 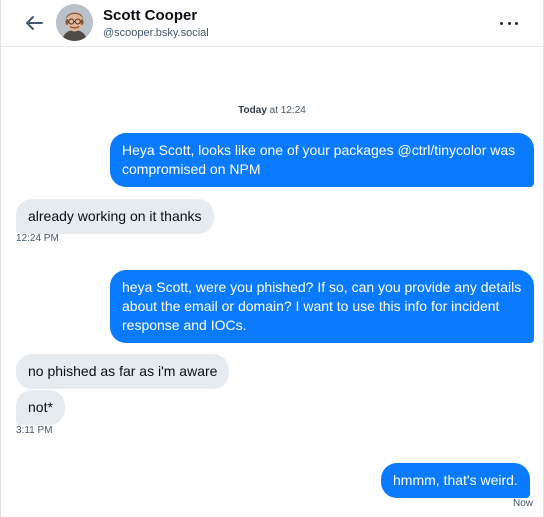 I want to click on avatar-image, so click(x=74, y=22).